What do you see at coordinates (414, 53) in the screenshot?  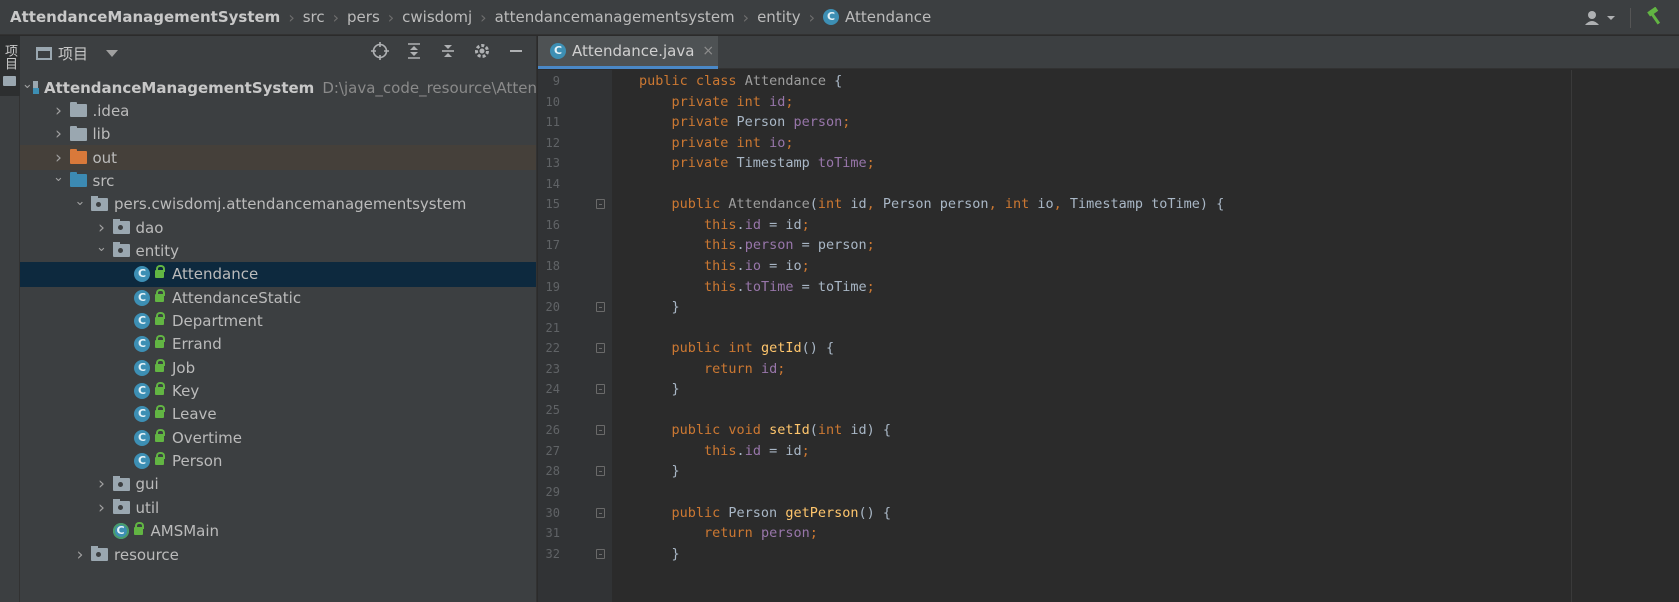 I see `expand-all-icon` at bounding box center [414, 53].